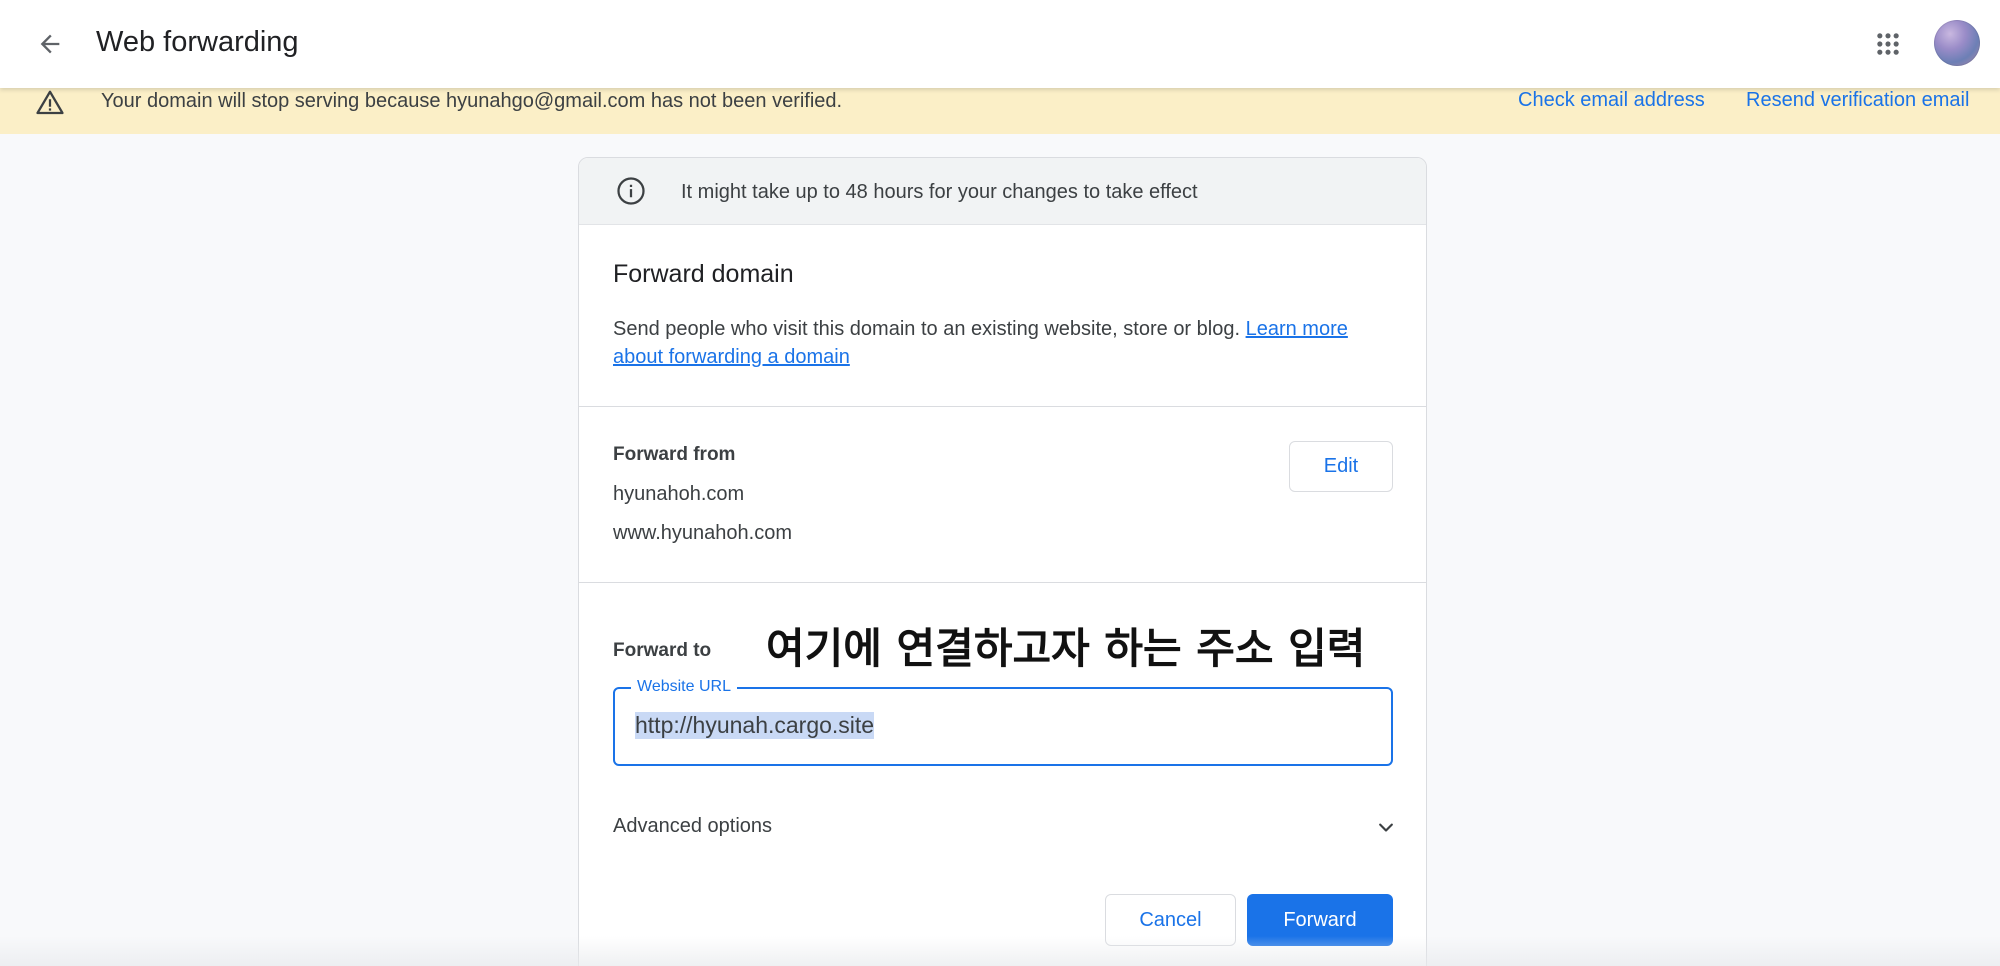 The width and height of the screenshot is (2000, 966). What do you see at coordinates (50, 102) in the screenshot?
I see `warning-icon` at bounding box center [50, 102].